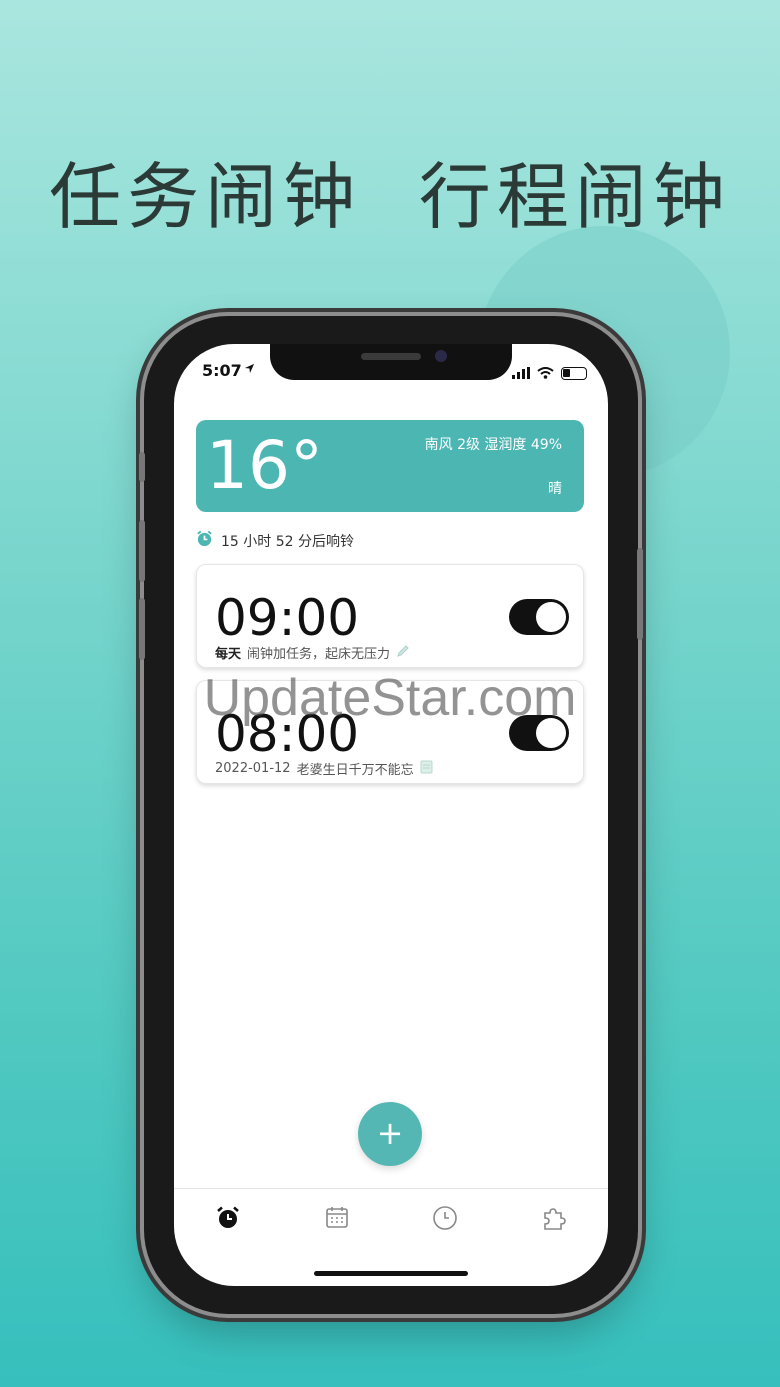 The height and width of the screenshot is (1387, 780). Describe the element at coordinates (521, 373) in the screenshot. I see `signal-icon` at that location.